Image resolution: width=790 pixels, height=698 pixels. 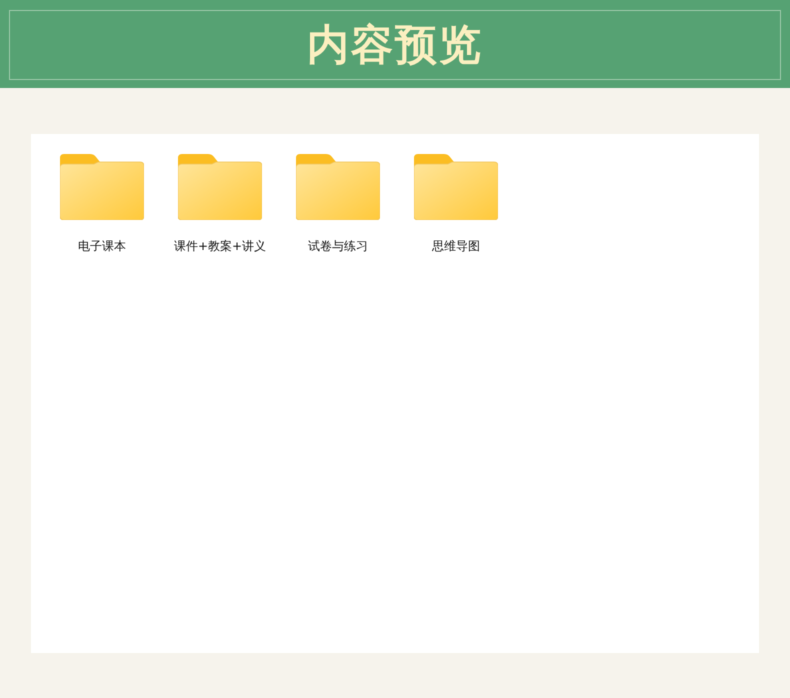 I want to click on folder-label: 思维导图, so click(x=456, y=246).